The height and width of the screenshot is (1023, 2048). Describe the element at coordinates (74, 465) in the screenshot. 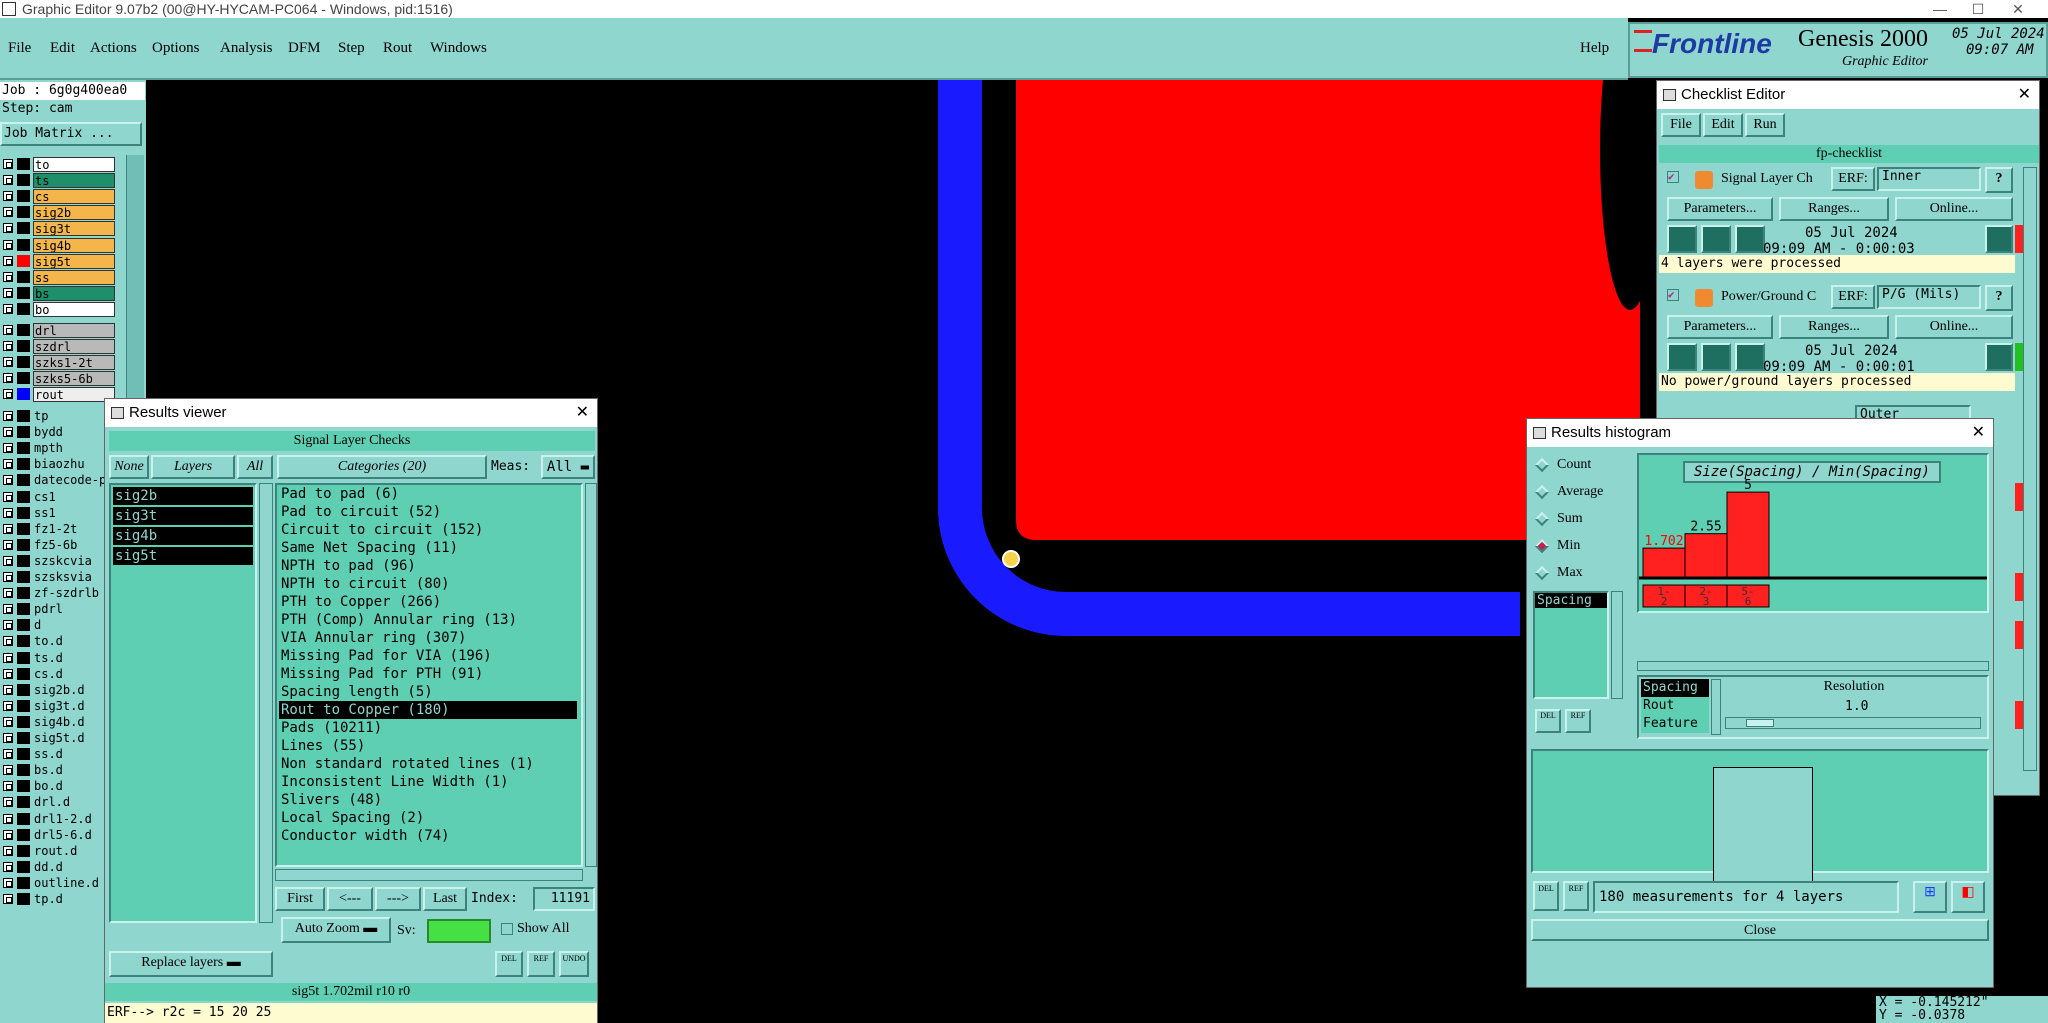

I see `layer-name: biaozhu` at that location.